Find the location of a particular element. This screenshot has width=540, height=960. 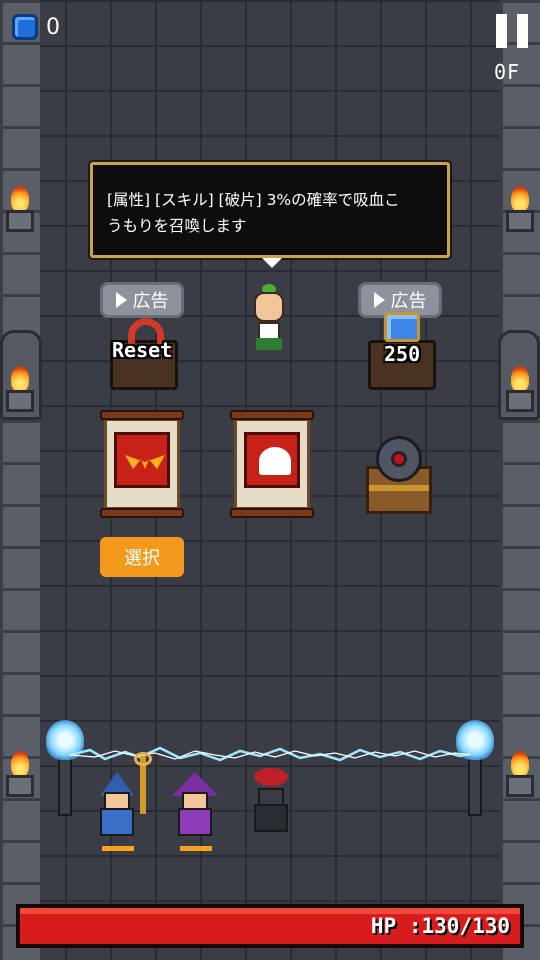

pause-icon is located at coordinates (501, 31).